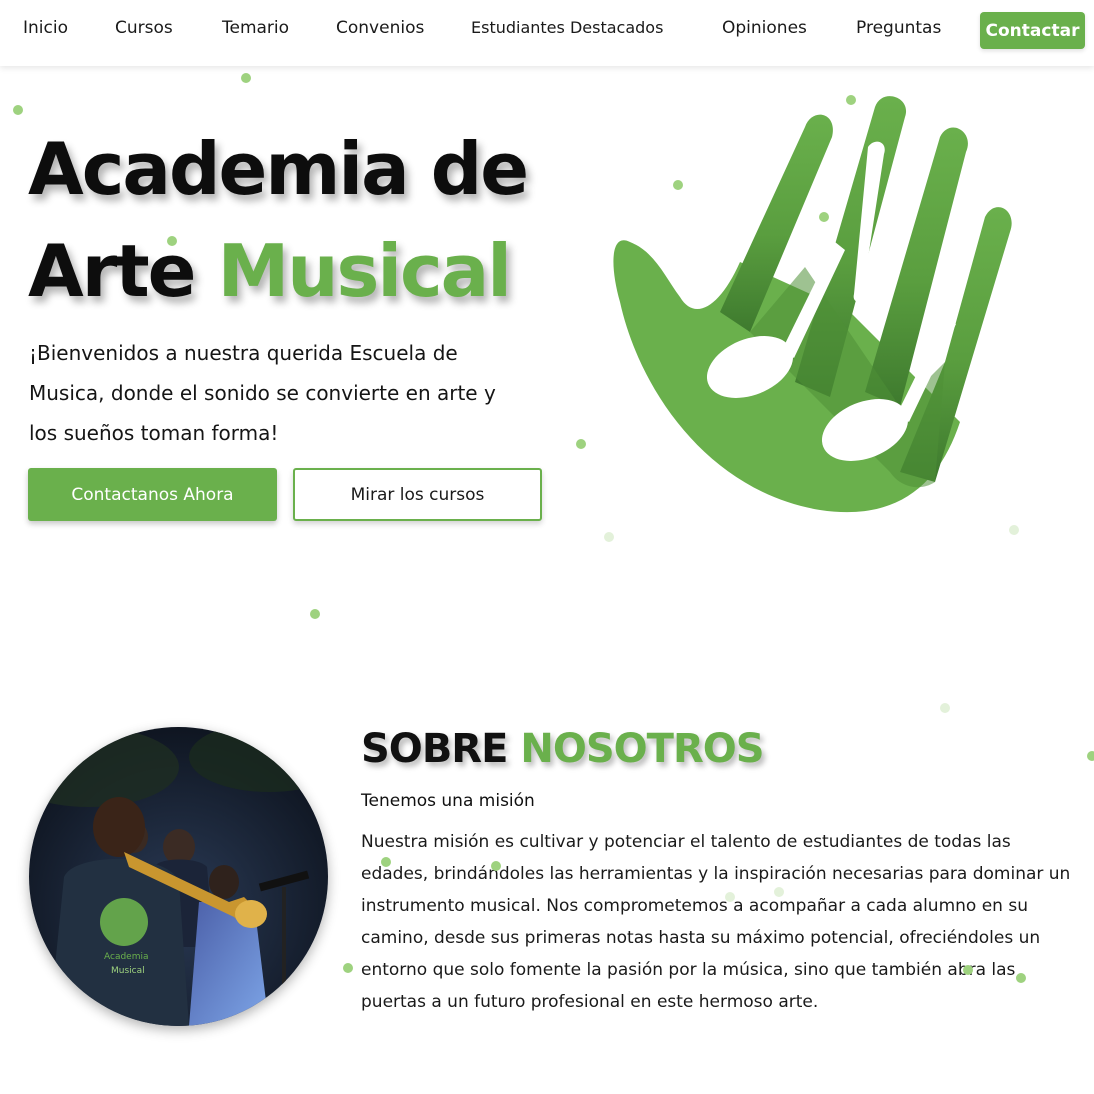 This screenshot has height=1094, width=1094. I want to click on hero-title: Academia de Arte Musical, so click(308, 220).